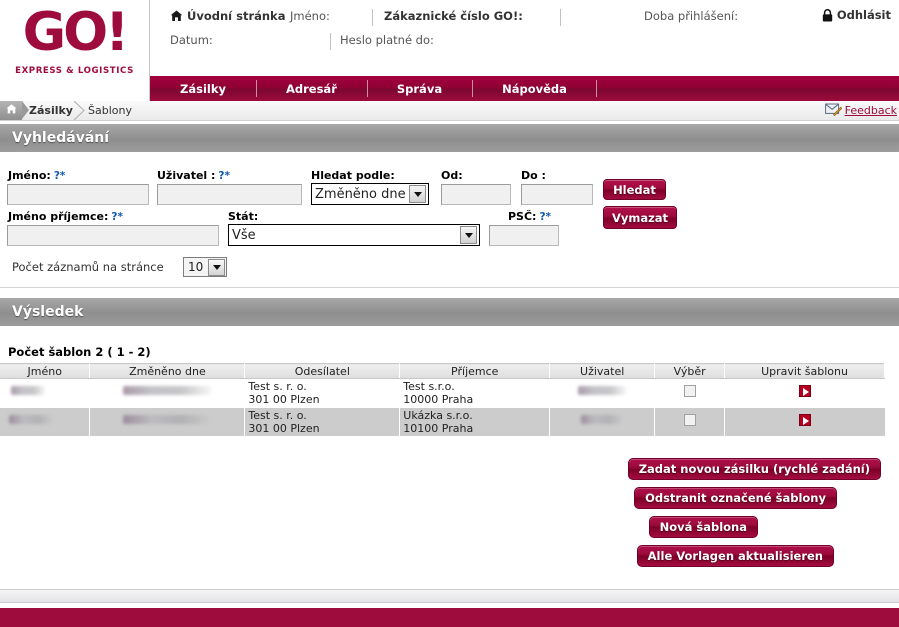  I want to click on breadcrumb-item-zasilky: Zásilky, so click(51, 110).